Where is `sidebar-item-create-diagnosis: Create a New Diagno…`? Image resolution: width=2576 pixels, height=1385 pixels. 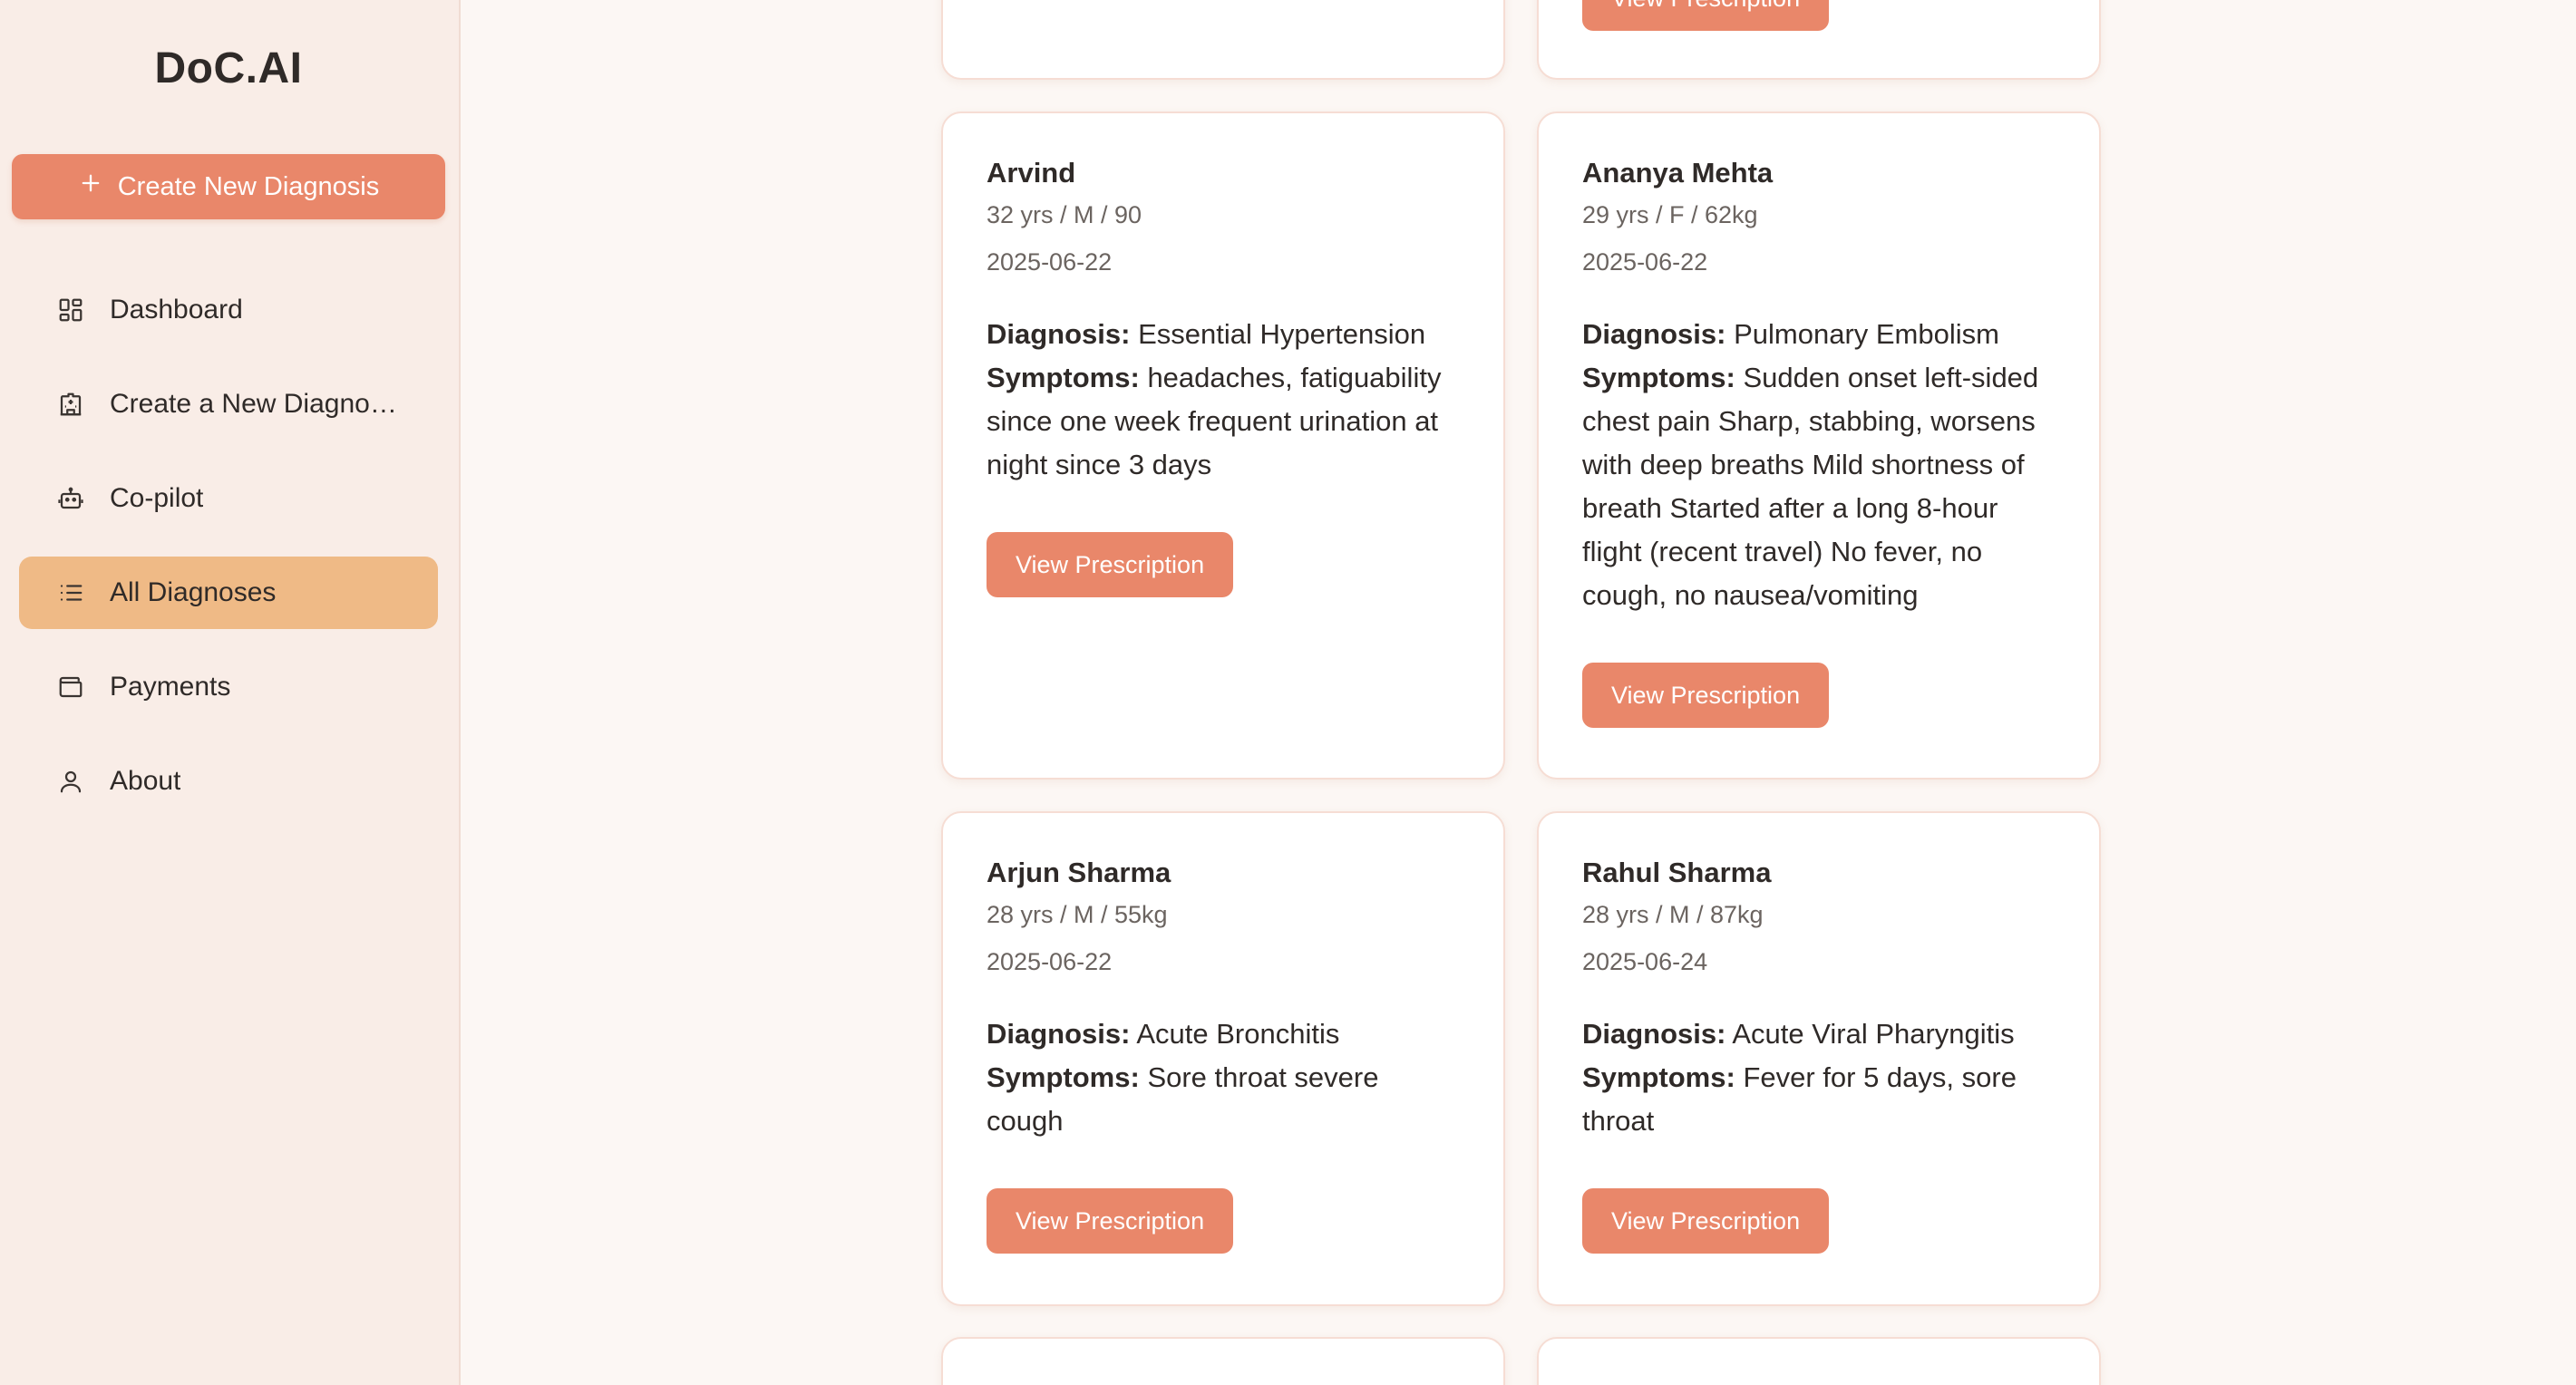 sidebar-item-create-diagnosis: Create a New Diagno… is located at coordinates (228, 404).